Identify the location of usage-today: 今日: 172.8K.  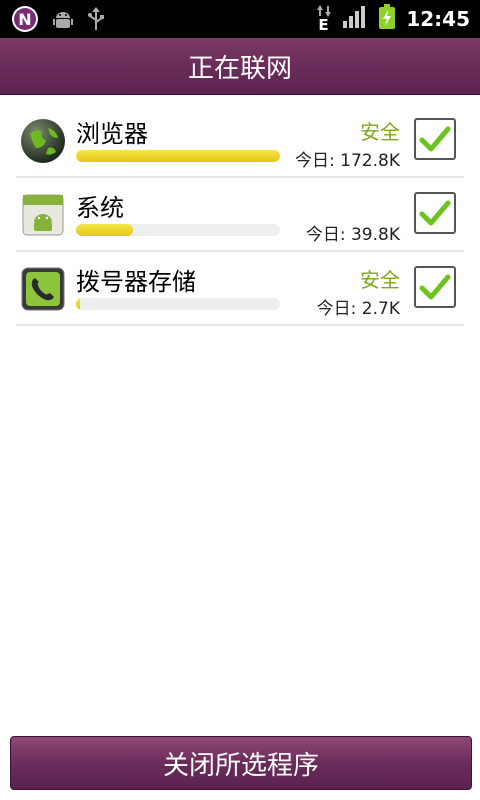
(347, 161).